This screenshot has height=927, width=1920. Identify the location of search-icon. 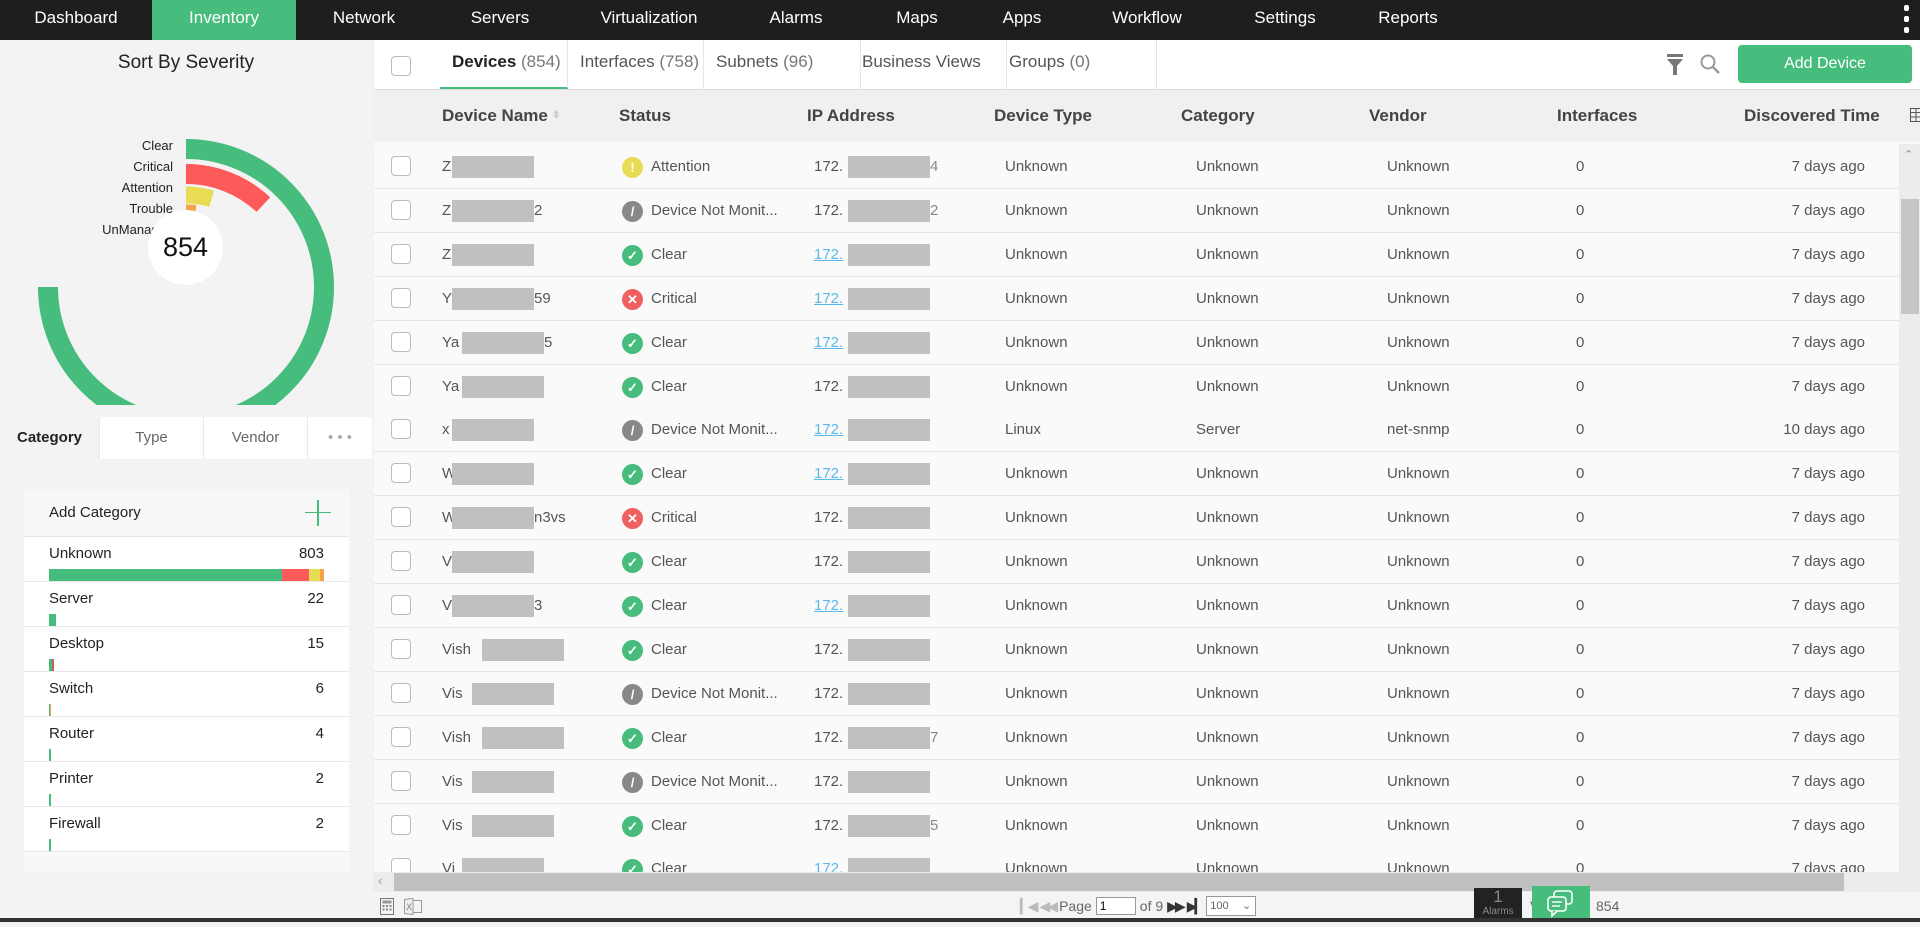
(1710, 64).